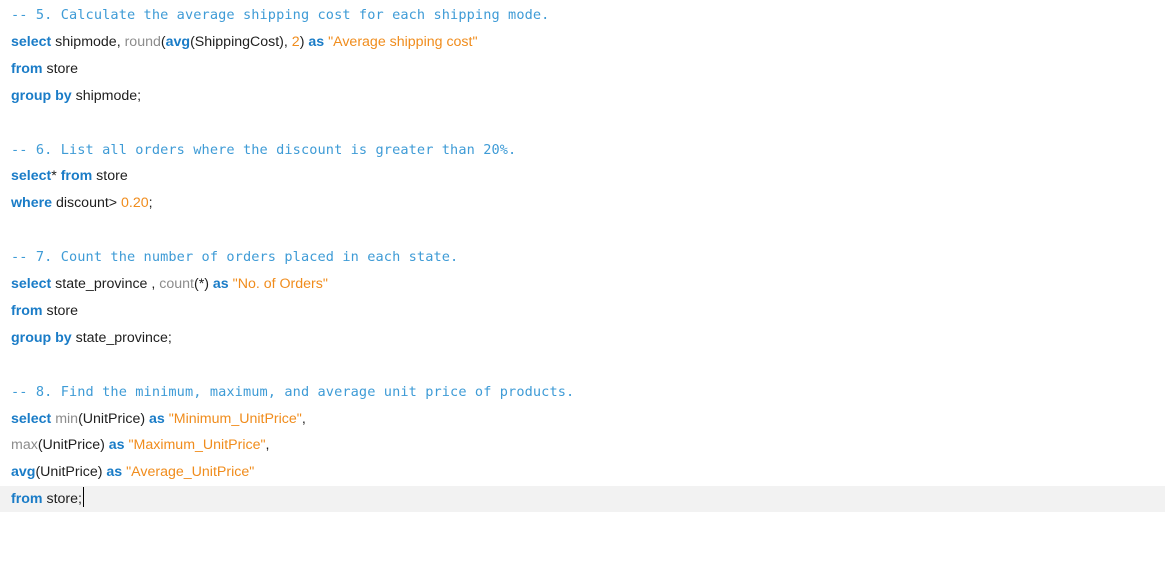 The image size is (1165, 575). Describe the element at coordinates (56, 176) in the screenshot. I see `sql-identifier: *` at that location.